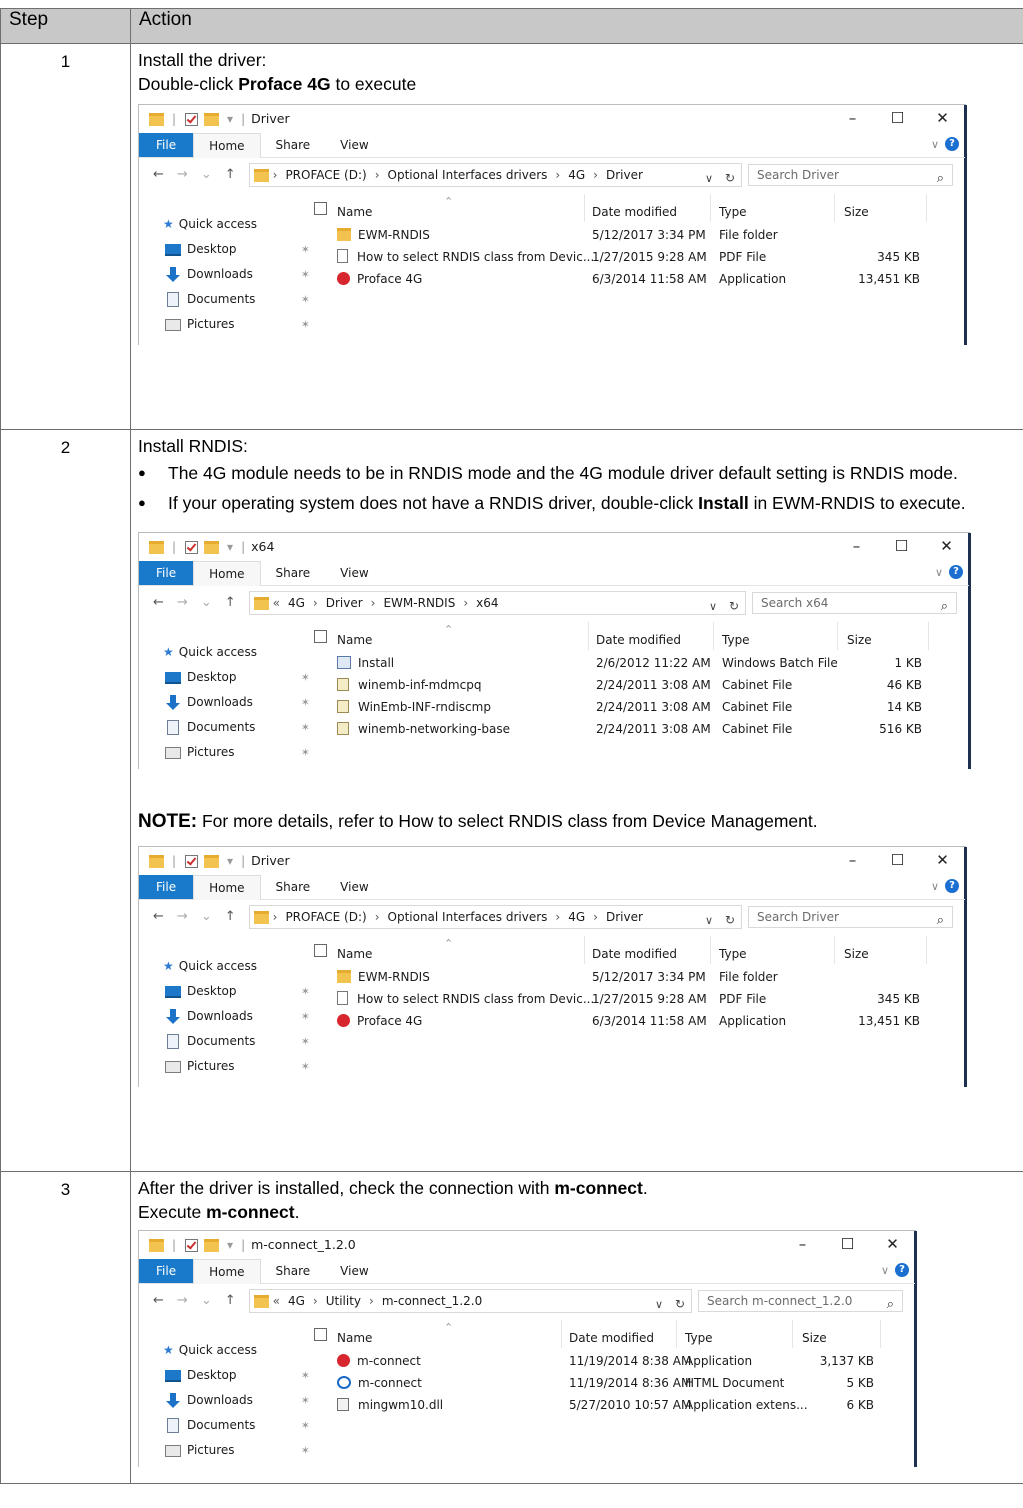  I want to click on recent-locations-icon: ⌄, so click(206, 603).